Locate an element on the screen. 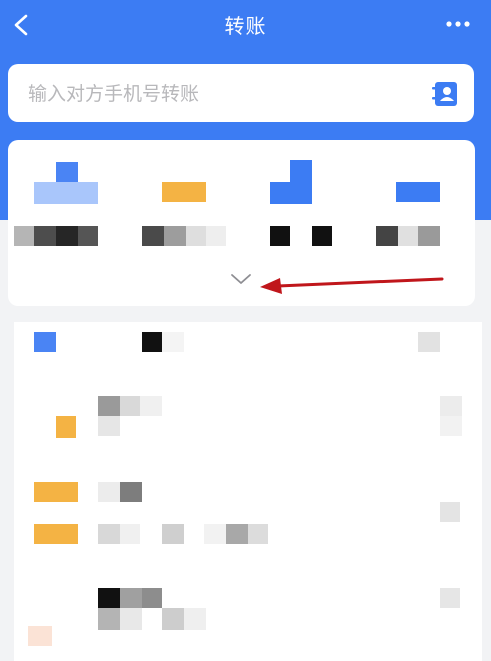 The width and height of the screenshot is (491, 661). more-horizontal-icon is located at coordinates (458, 24).